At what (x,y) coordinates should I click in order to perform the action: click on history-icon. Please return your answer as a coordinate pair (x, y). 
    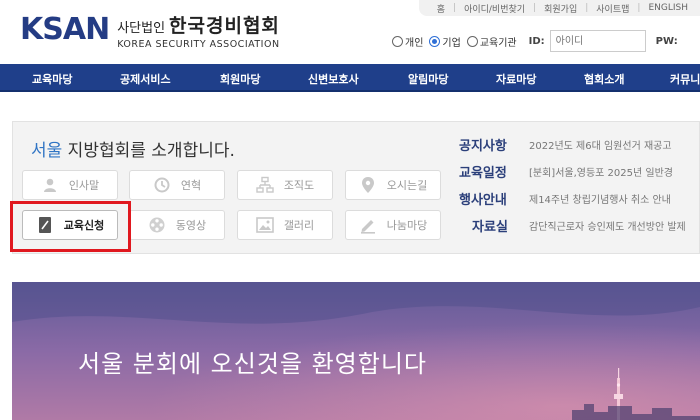
    Looking at the image, I should click on (162, 185).